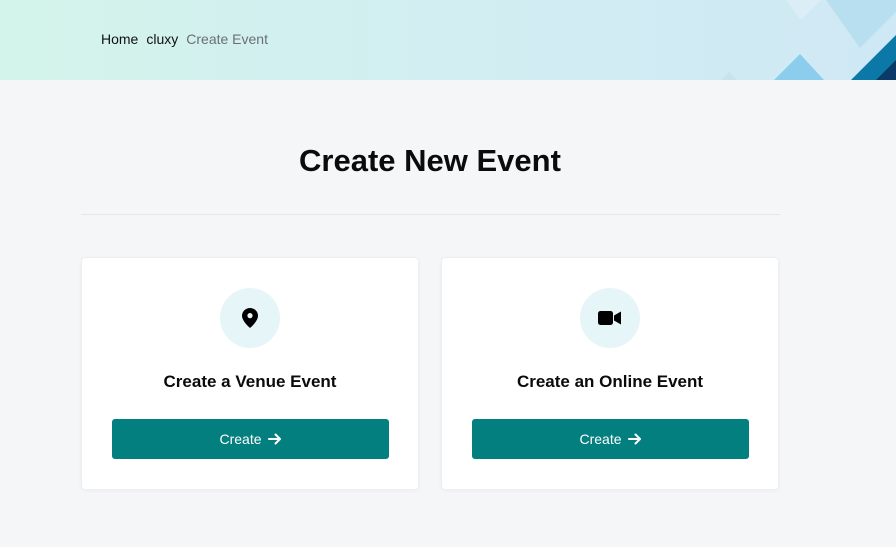 This screenshot has height=547, width=896. I want to click on breadcrumb-current: Create Event, so click(227, 39).